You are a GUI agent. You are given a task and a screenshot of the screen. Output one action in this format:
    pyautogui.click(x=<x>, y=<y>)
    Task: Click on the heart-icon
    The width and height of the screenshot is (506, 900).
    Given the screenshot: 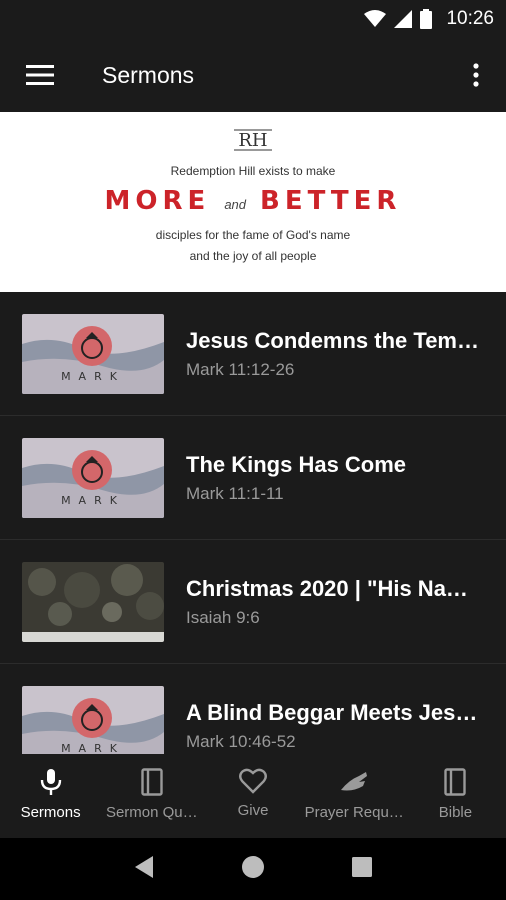 What is the action you would take?
    pyautogui.click(x=253, y=781)
    